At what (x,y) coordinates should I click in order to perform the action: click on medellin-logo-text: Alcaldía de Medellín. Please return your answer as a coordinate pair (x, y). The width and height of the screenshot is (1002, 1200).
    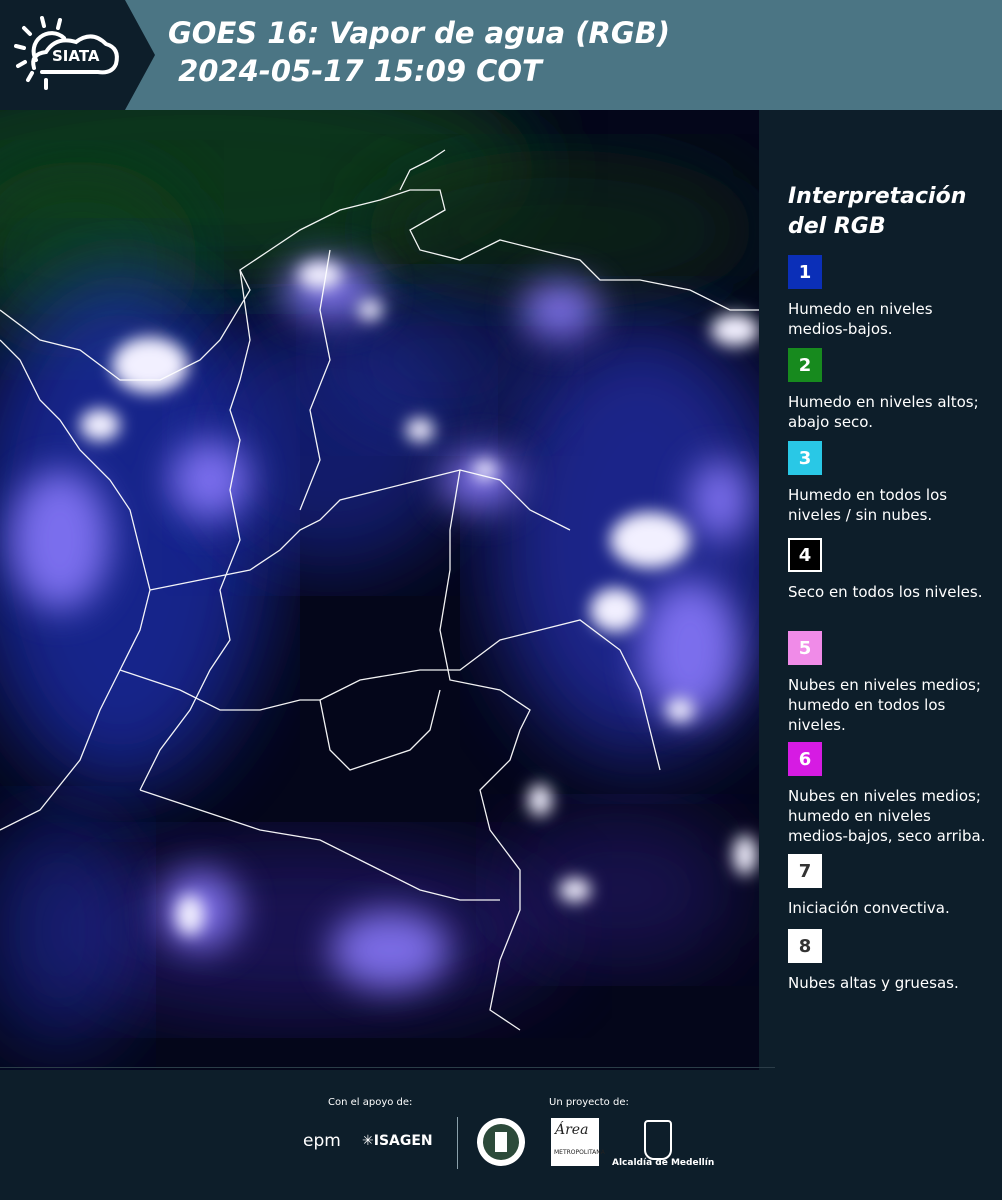
    Looking at the image, I should click on (663, 1163).